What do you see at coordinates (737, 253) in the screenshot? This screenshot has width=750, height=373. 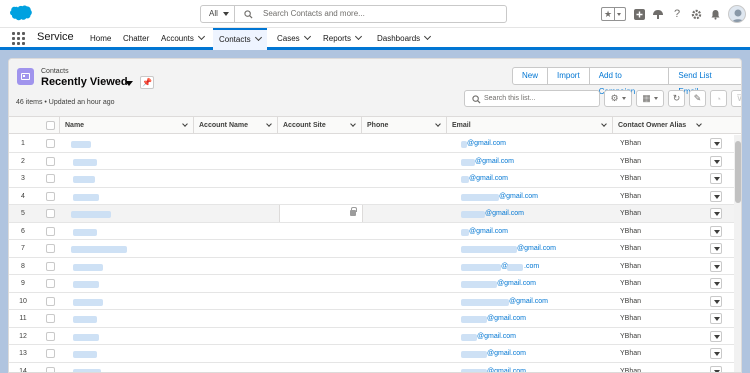 I see `table-scrollbar` at bounding box center [737, 253].